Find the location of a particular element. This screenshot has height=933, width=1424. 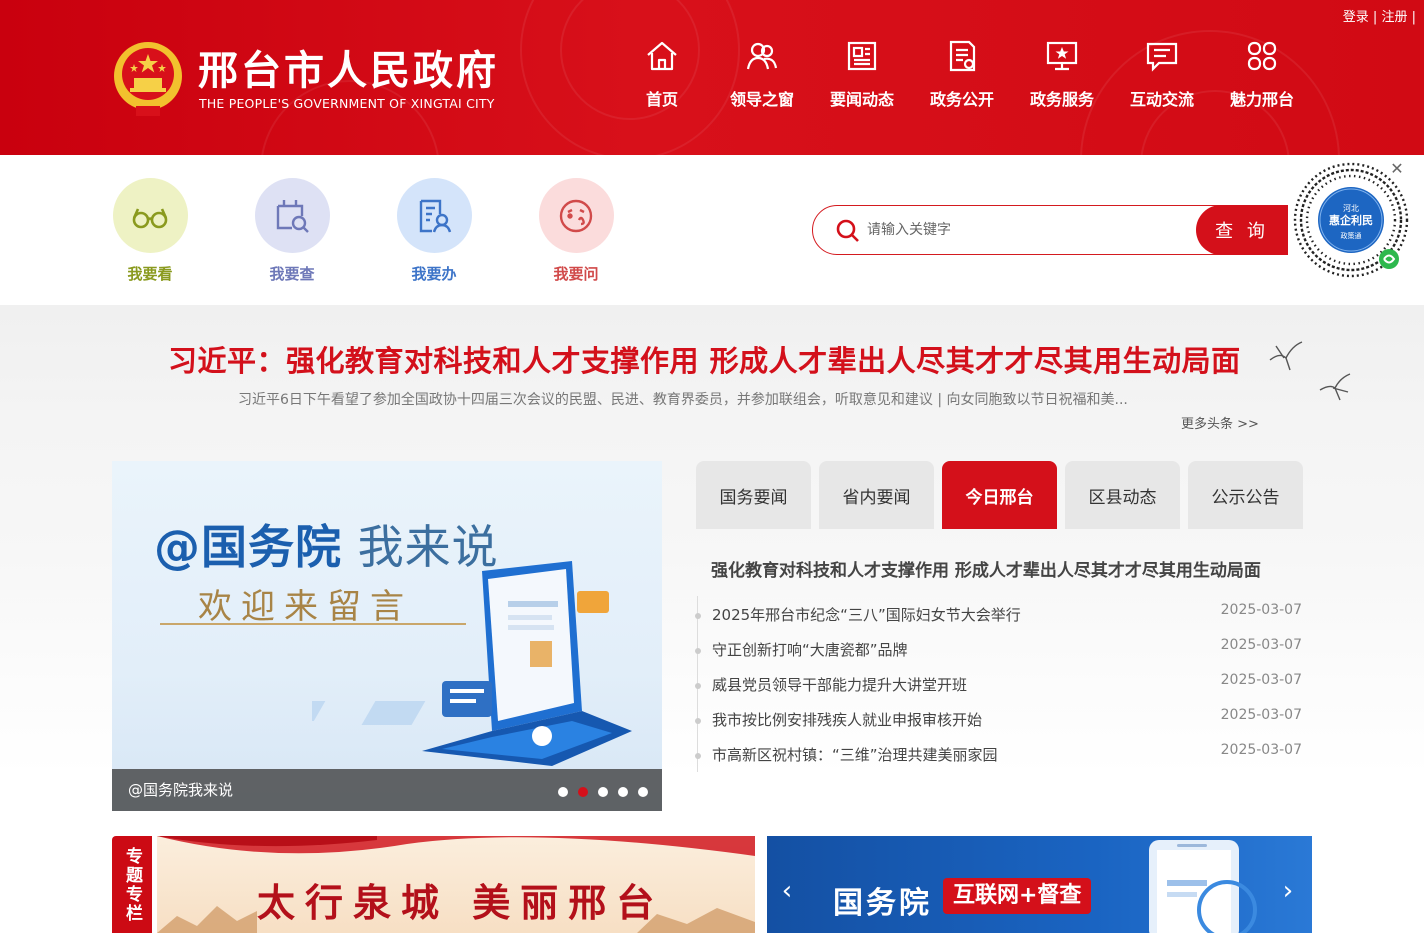

nav-interaction: 互动交流 is located at coordinates (1162, 74).